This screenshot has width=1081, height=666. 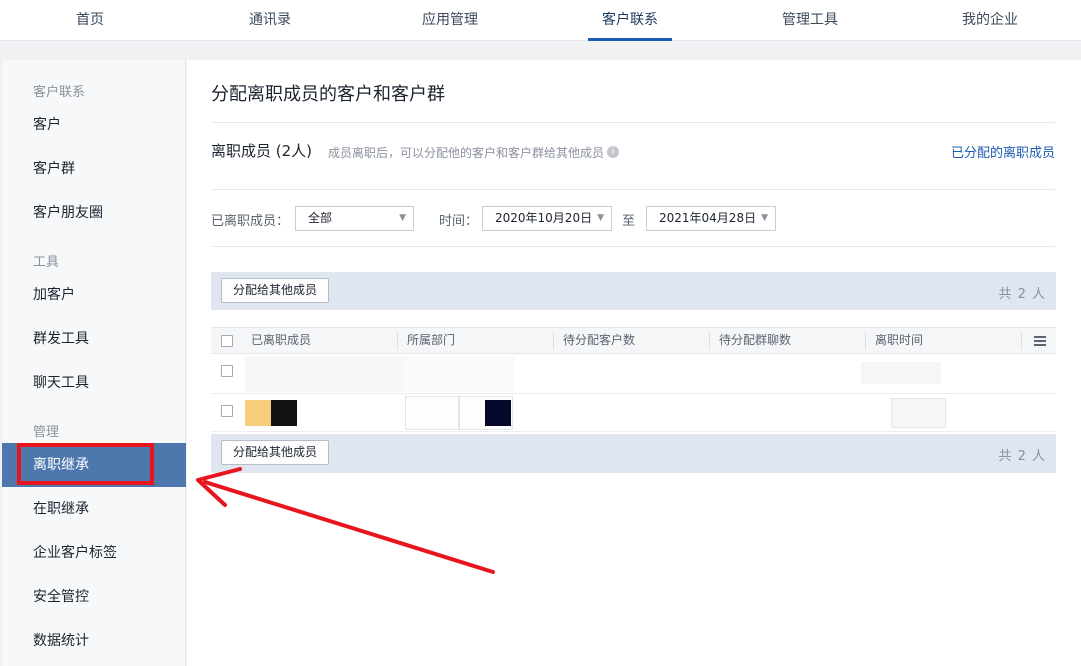 What do you see at coordinates (629, 221) in the screenshot?
I see `to-label: 至` at bounding box center [629, 221].